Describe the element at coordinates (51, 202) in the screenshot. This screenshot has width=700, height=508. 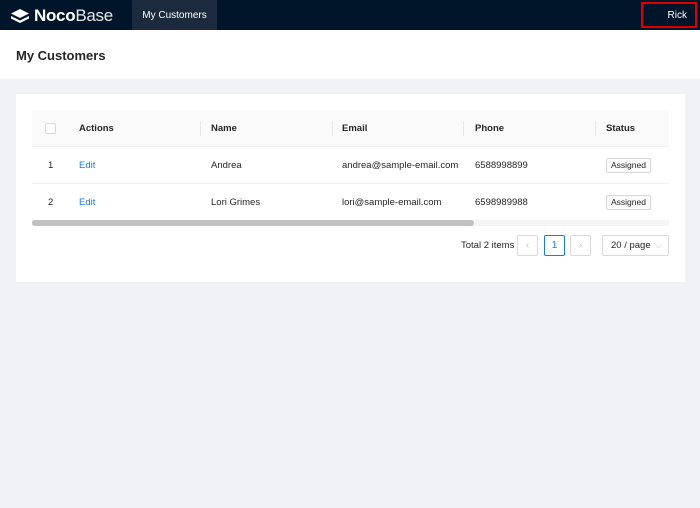
I see `row-index: 2` at that location.